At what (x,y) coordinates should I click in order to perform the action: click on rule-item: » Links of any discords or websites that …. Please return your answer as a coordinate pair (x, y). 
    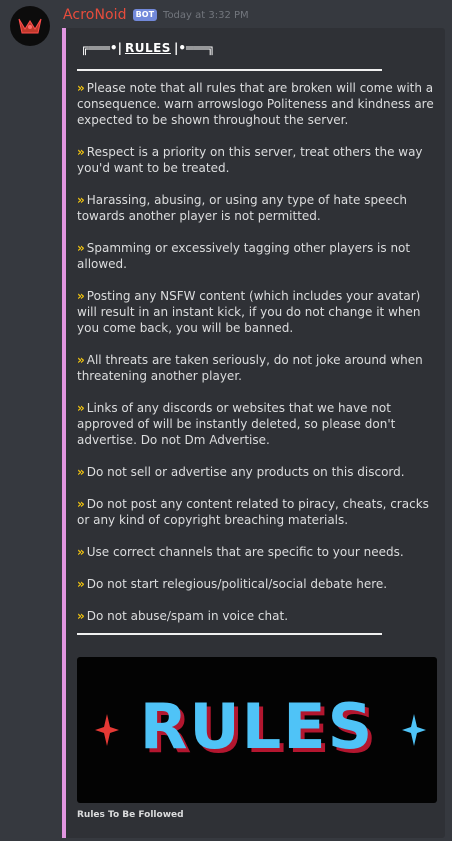
    Looking at the image, I should click on (258, 424).